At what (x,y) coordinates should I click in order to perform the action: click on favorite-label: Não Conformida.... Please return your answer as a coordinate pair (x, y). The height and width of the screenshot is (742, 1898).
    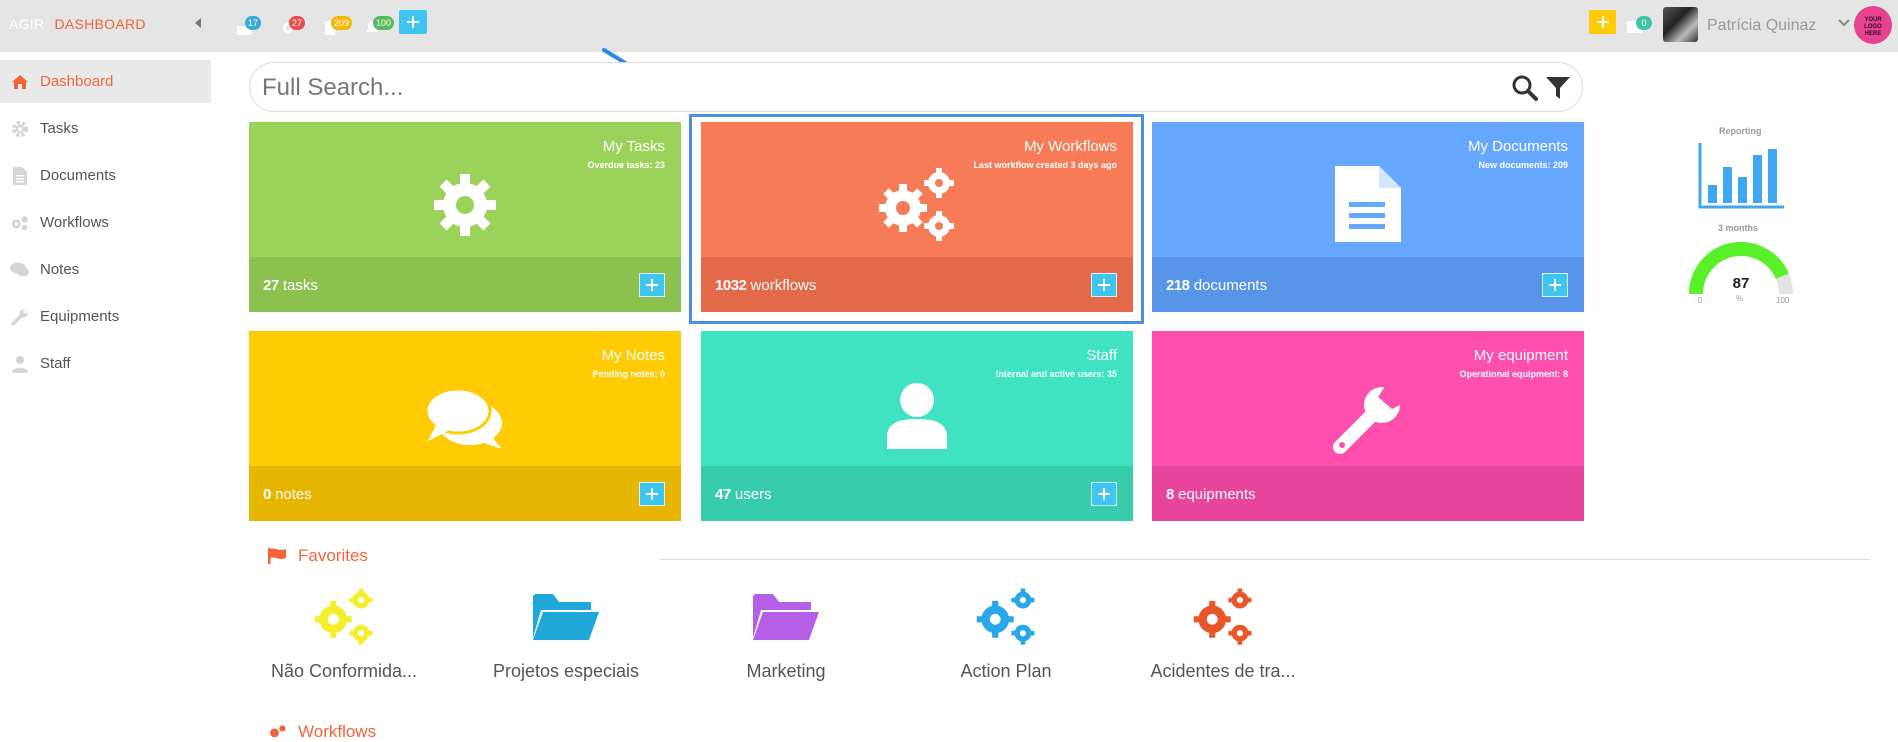
    Looking at the image, I should click on (344, 671).